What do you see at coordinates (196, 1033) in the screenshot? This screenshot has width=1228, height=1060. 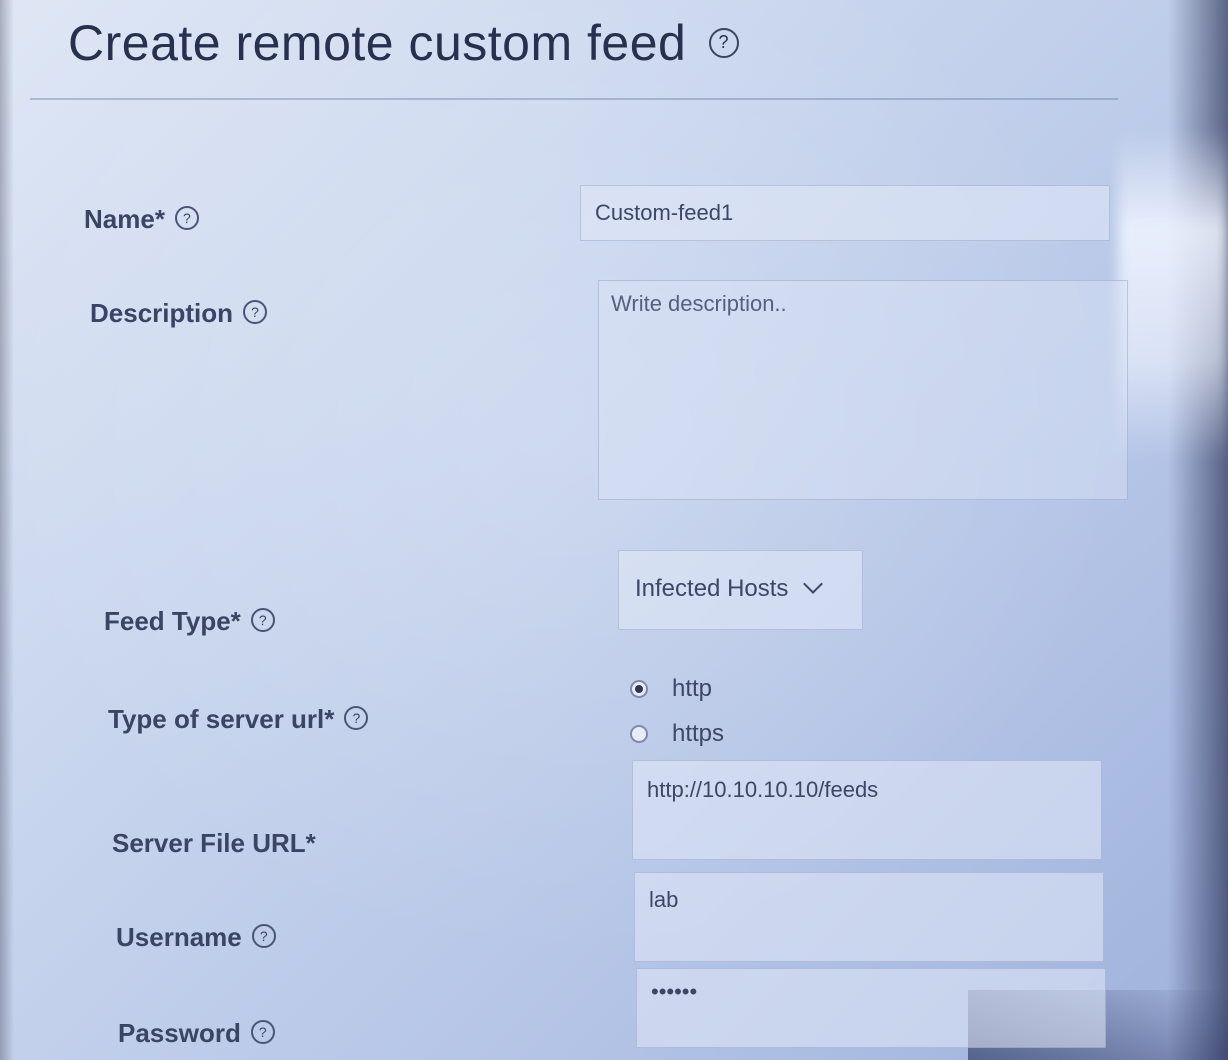 I see `password-label: Password?` at bounding box center [196, 1033].